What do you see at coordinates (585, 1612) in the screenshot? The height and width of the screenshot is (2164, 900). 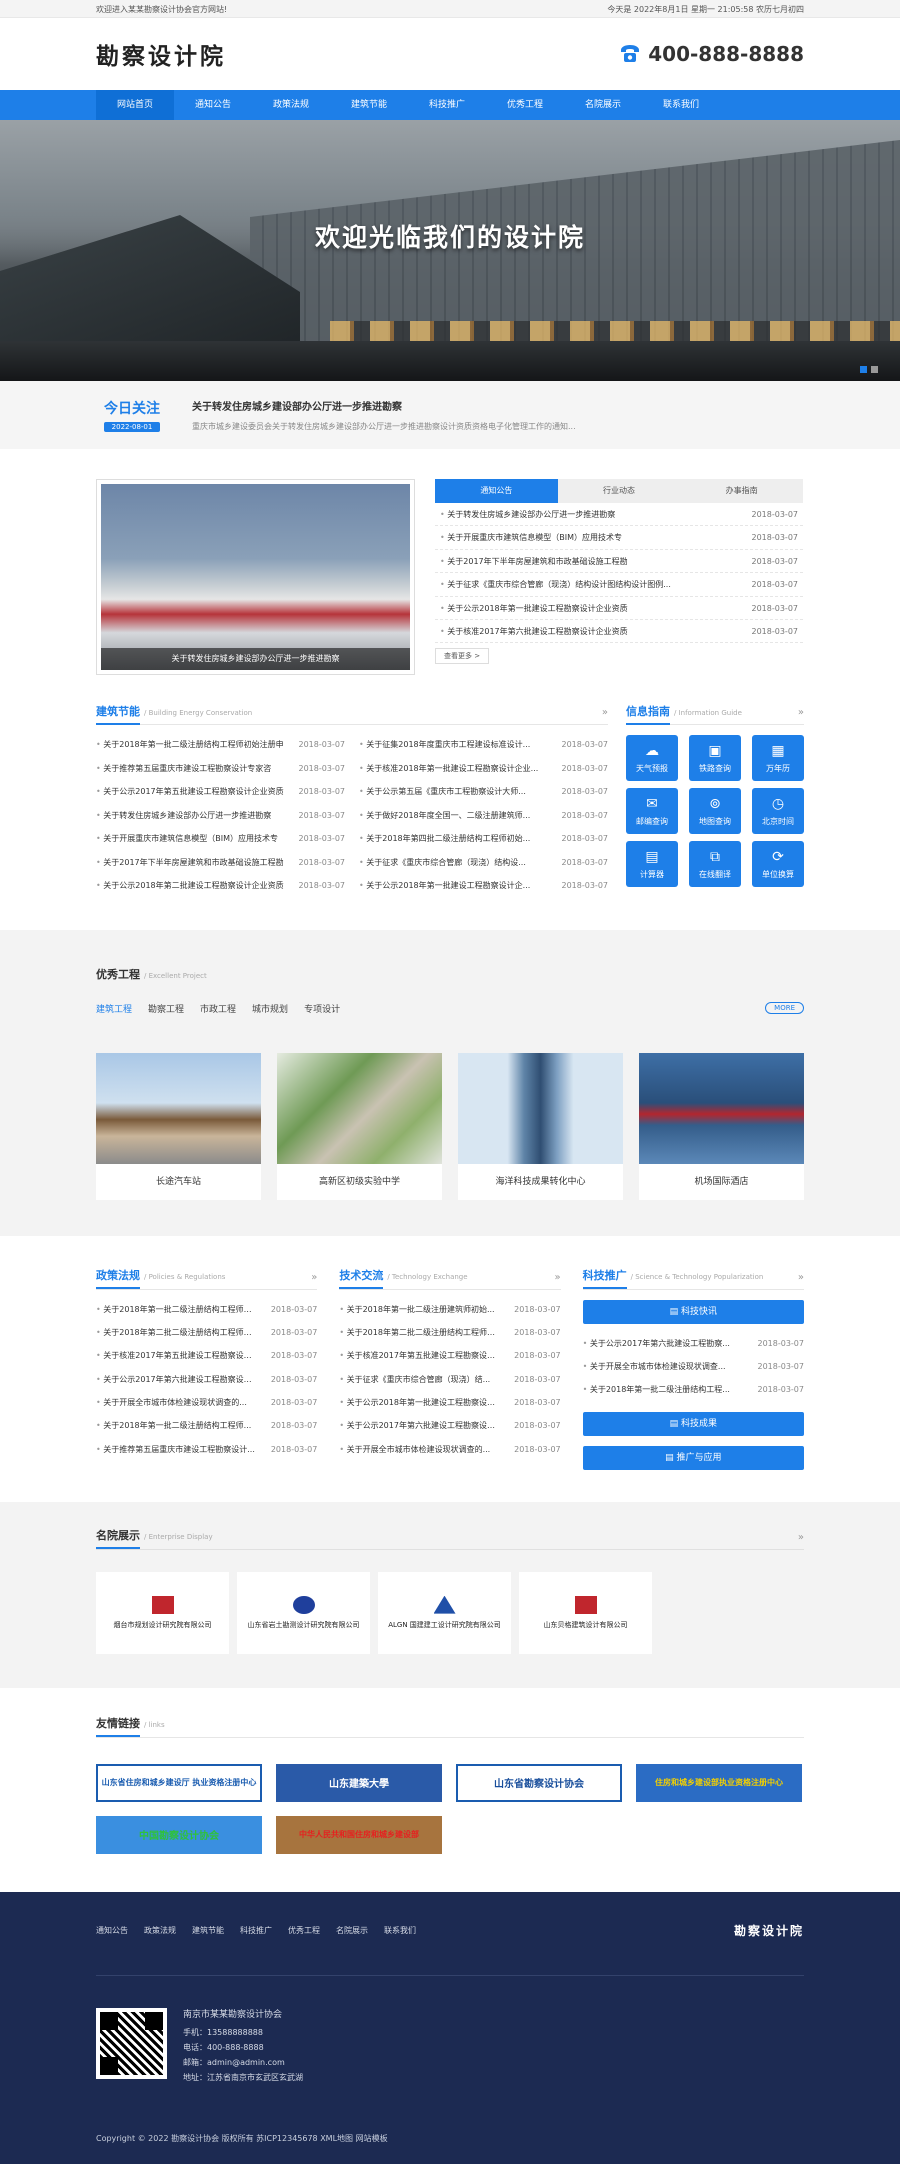 I see `enterprise-logo: 山东贝格建筑设计有限公司` at bounding box center [585, 1612].